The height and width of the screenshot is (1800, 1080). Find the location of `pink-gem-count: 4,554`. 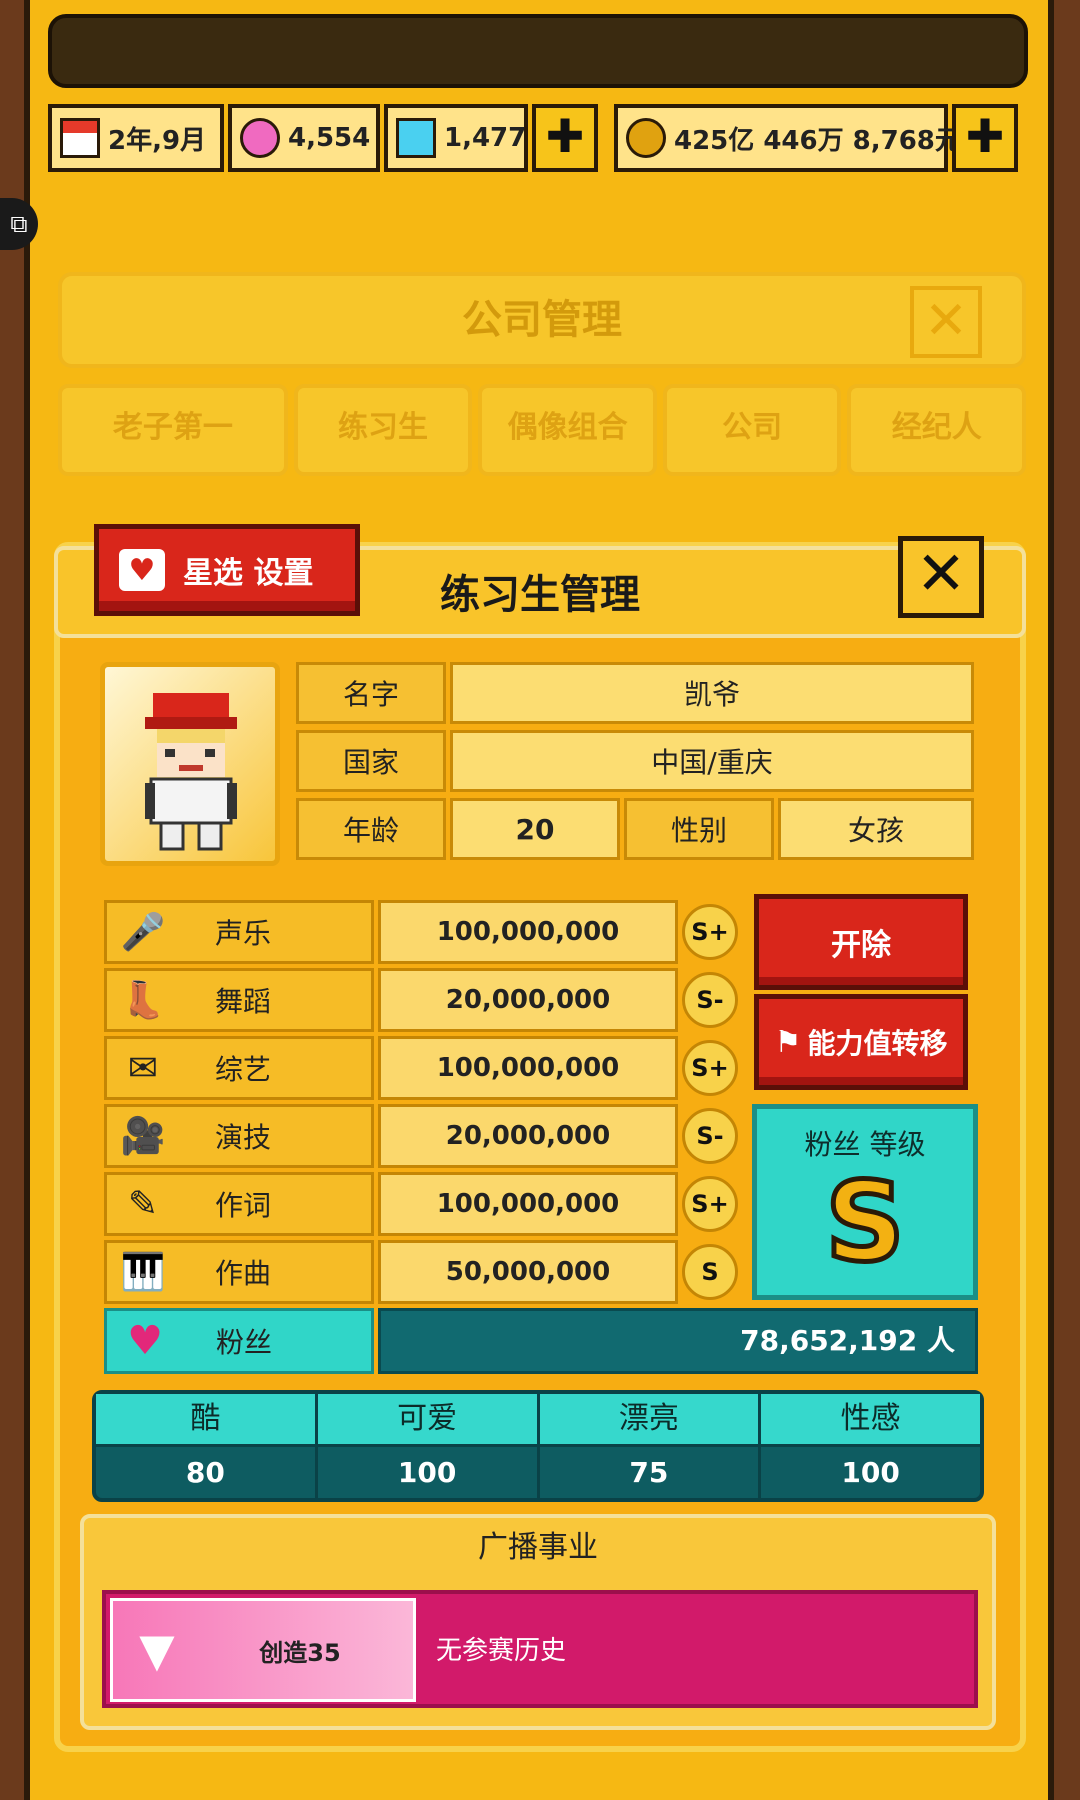

pink-gem-count: 4,554 is located at coordinates (329, 138).